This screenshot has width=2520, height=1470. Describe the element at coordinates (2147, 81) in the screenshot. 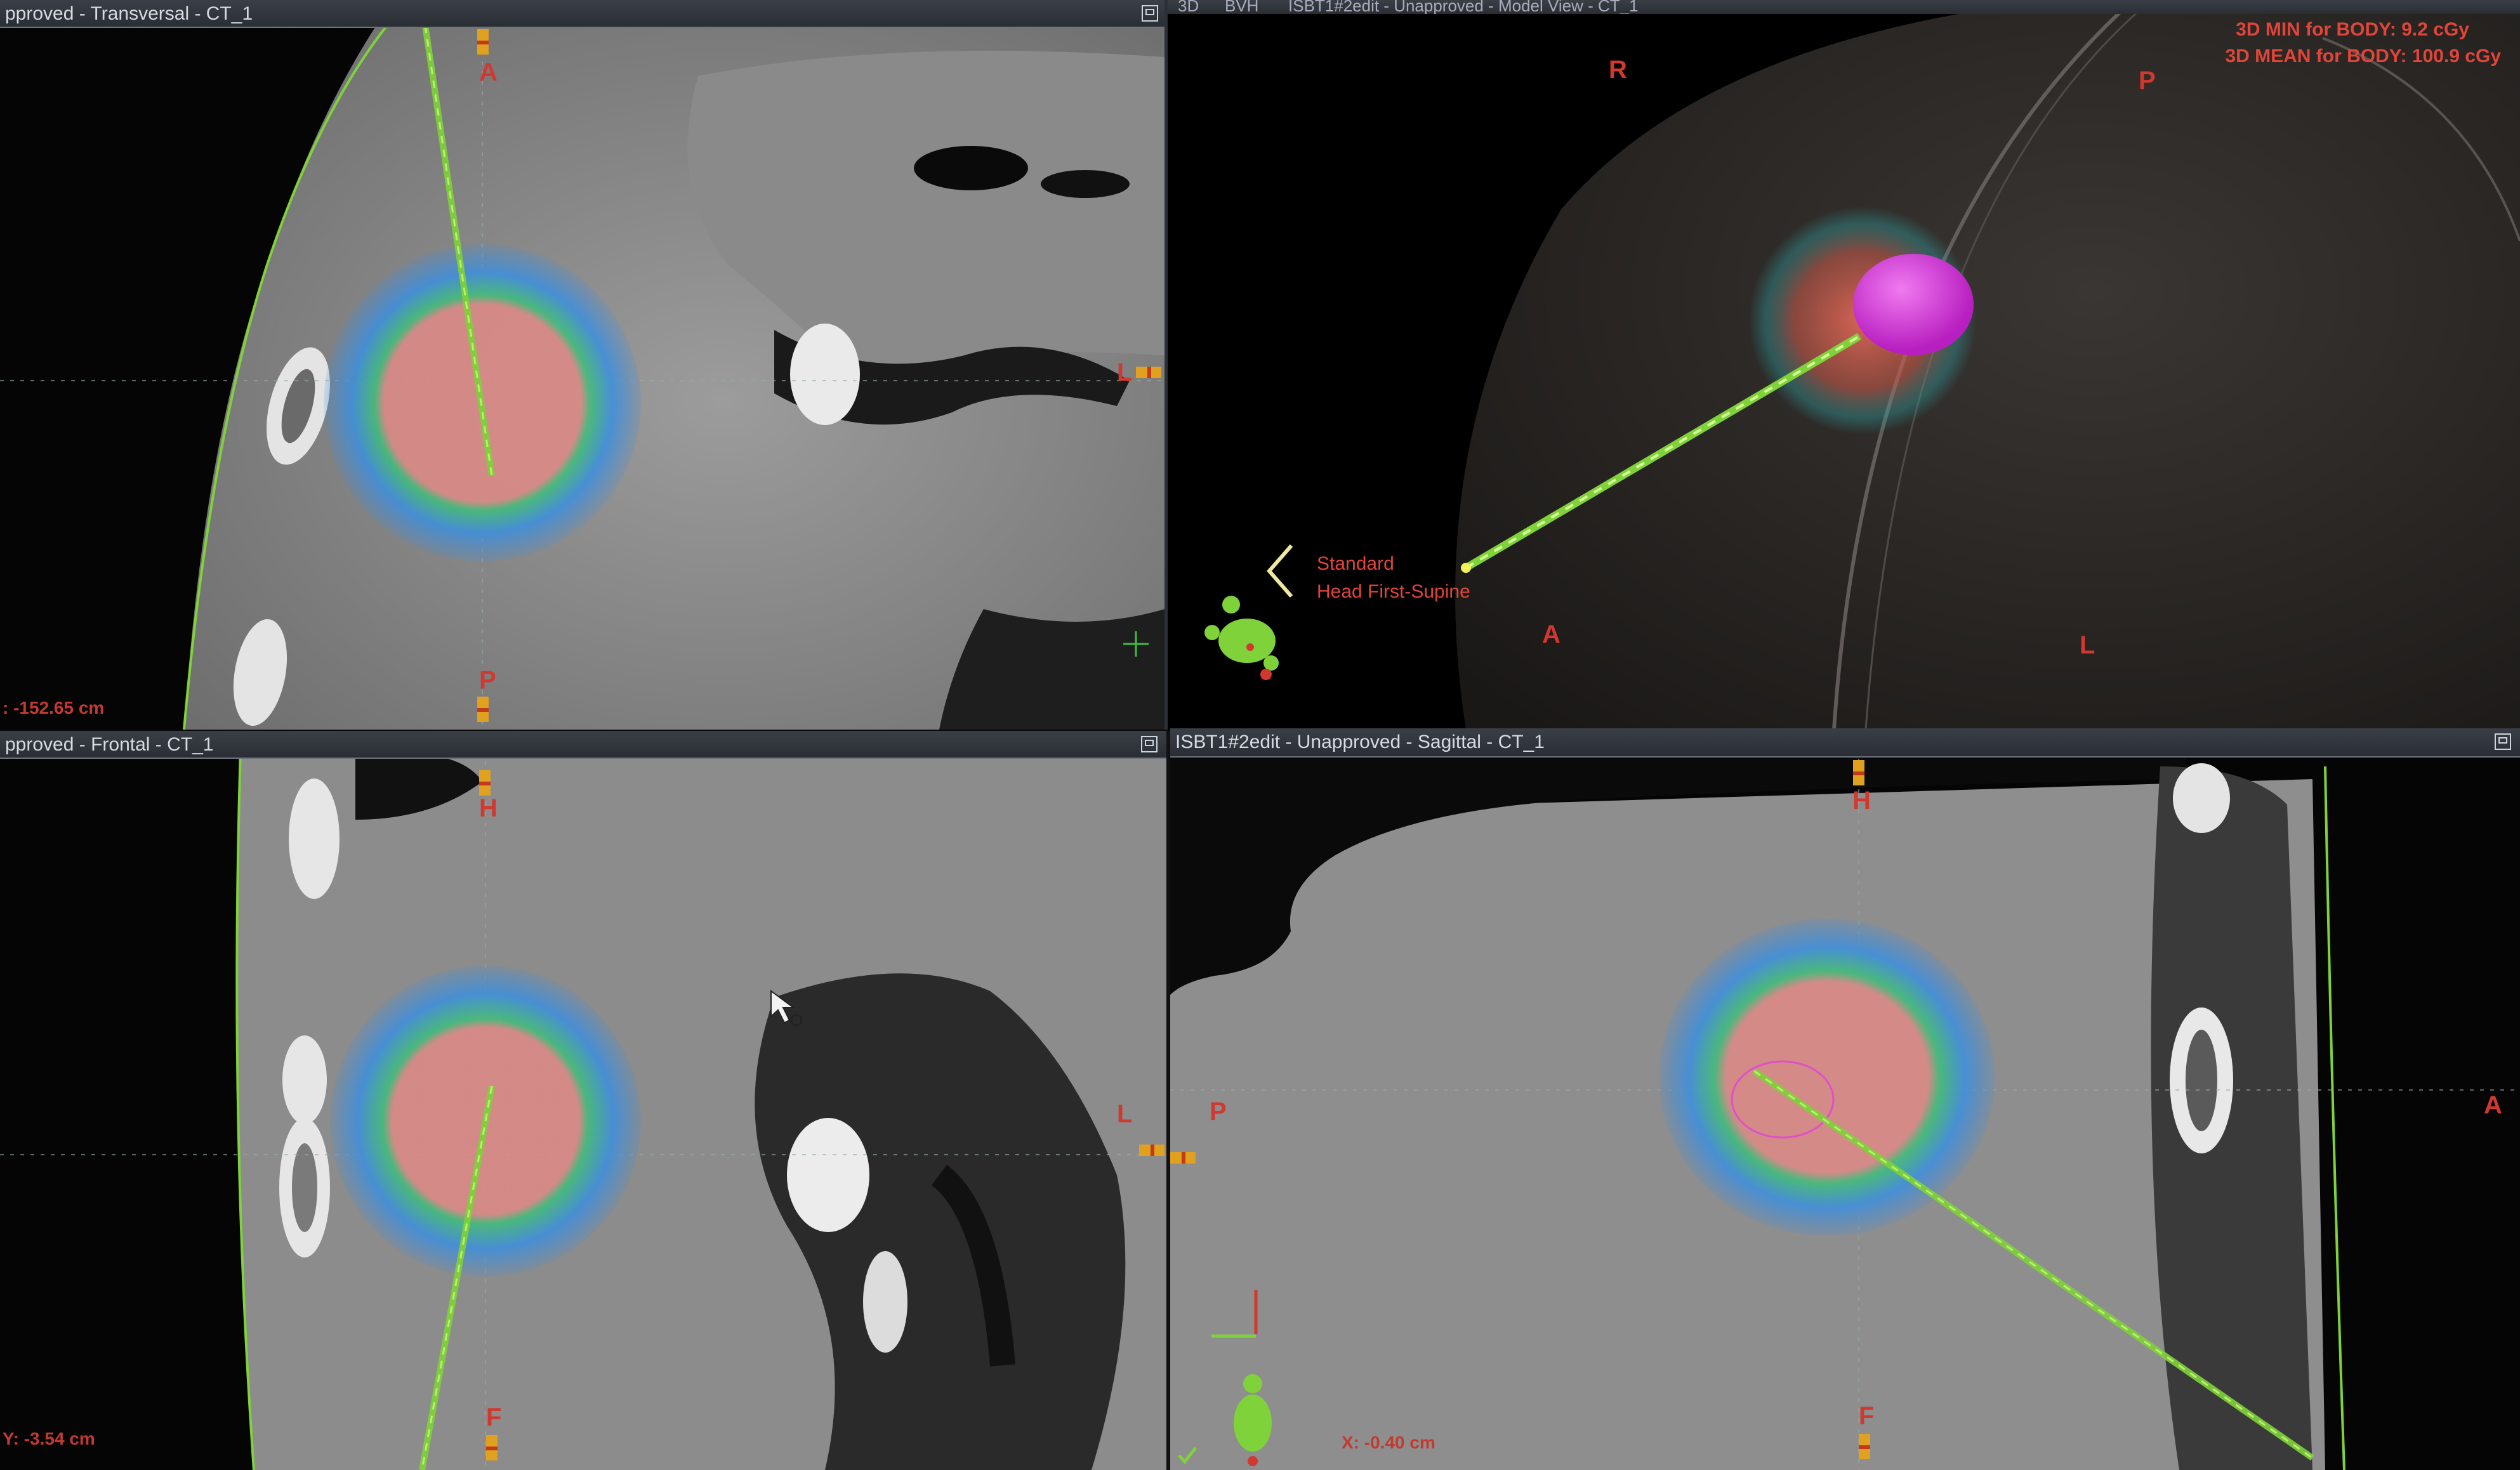

I see `orient-label-p: P` at that location.